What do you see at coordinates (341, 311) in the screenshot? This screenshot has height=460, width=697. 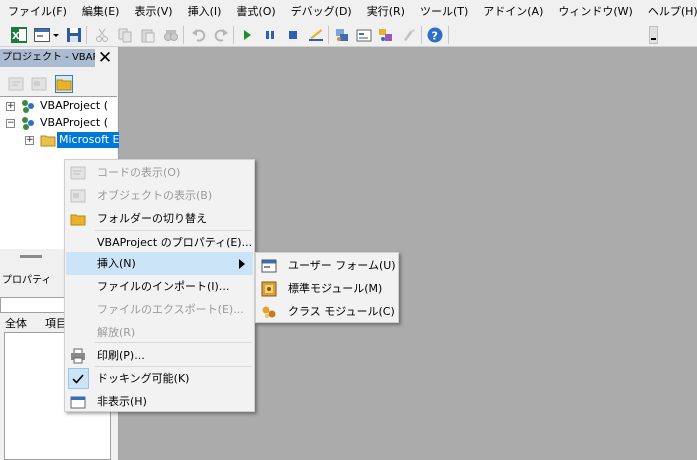 I see `menu-item-label: クラス モジュール(C)` at bounding box center [341, 311].